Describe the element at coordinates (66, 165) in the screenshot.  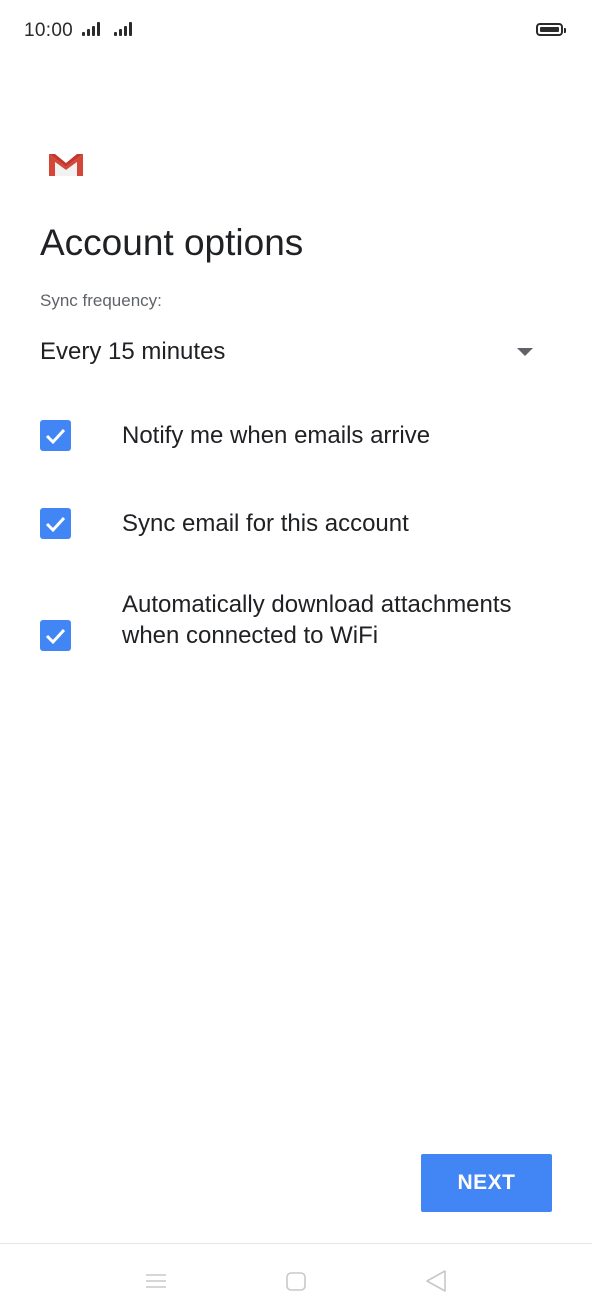
I see `gmail-logo-icon` at that location.